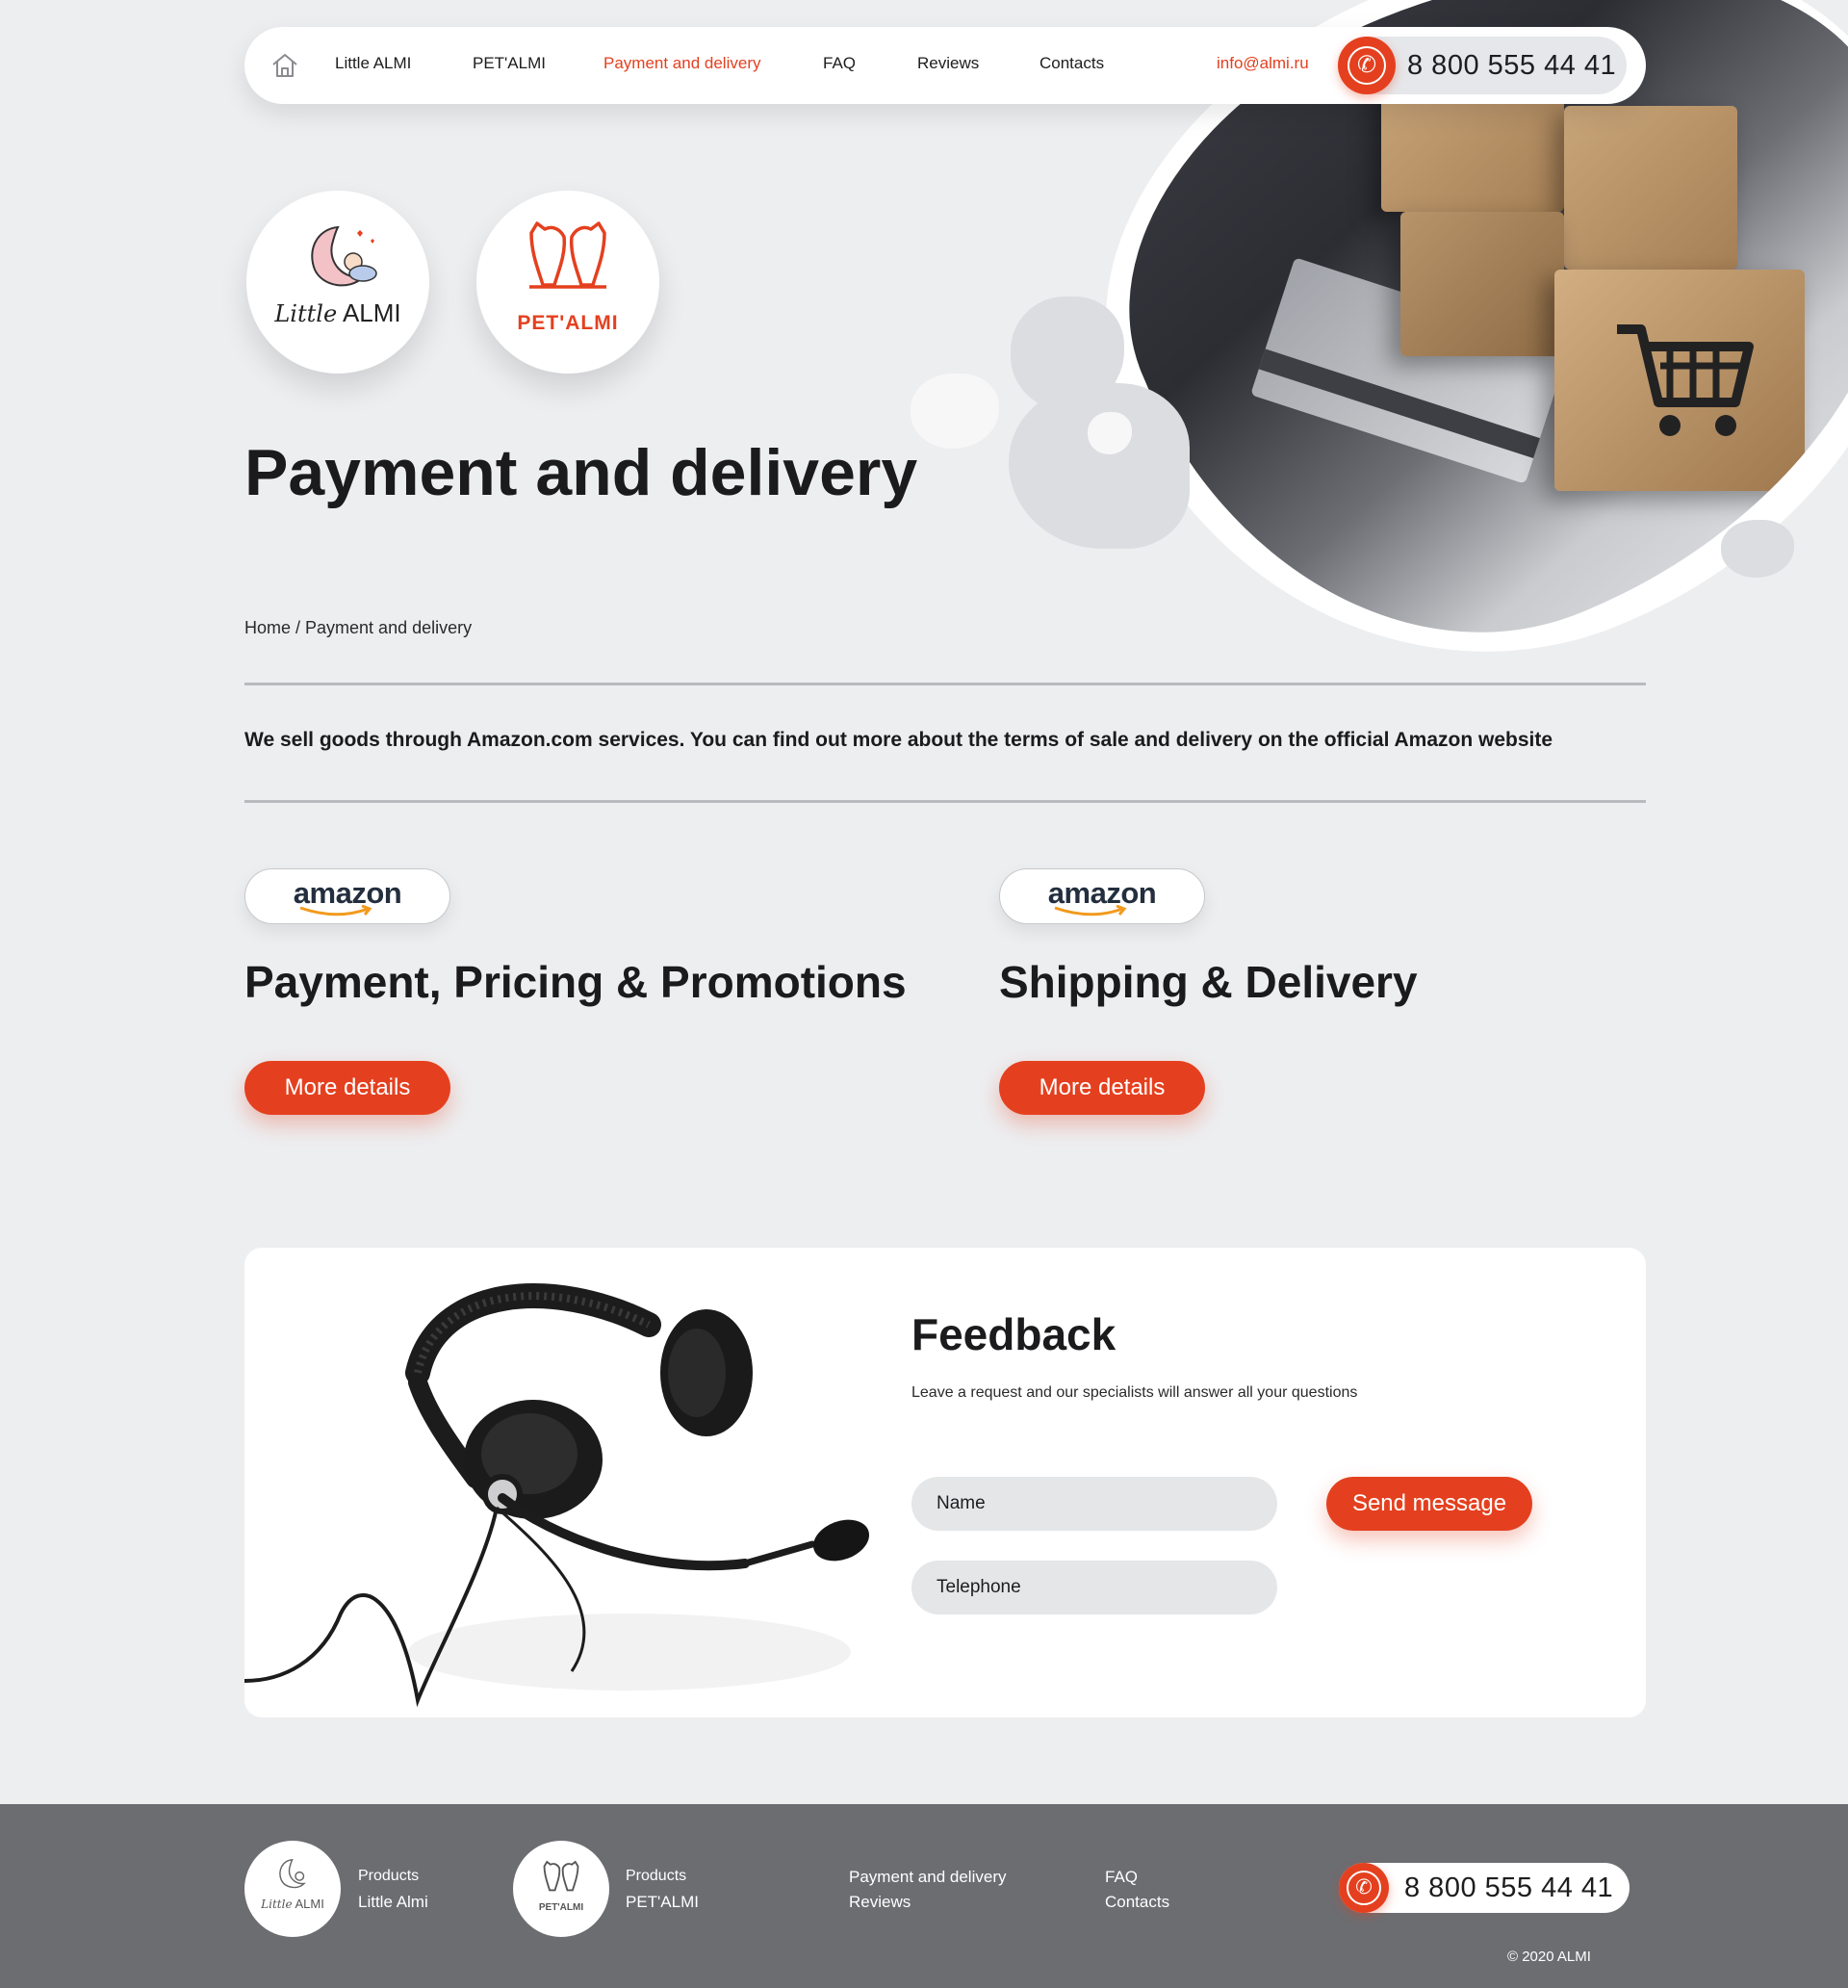 This screenshot has height=1988, width=1848. What do you see at coordinates (1072, 63) in the screenshot?
I see `nav-contacts: Contacts` at bounding box center [1072, 63].